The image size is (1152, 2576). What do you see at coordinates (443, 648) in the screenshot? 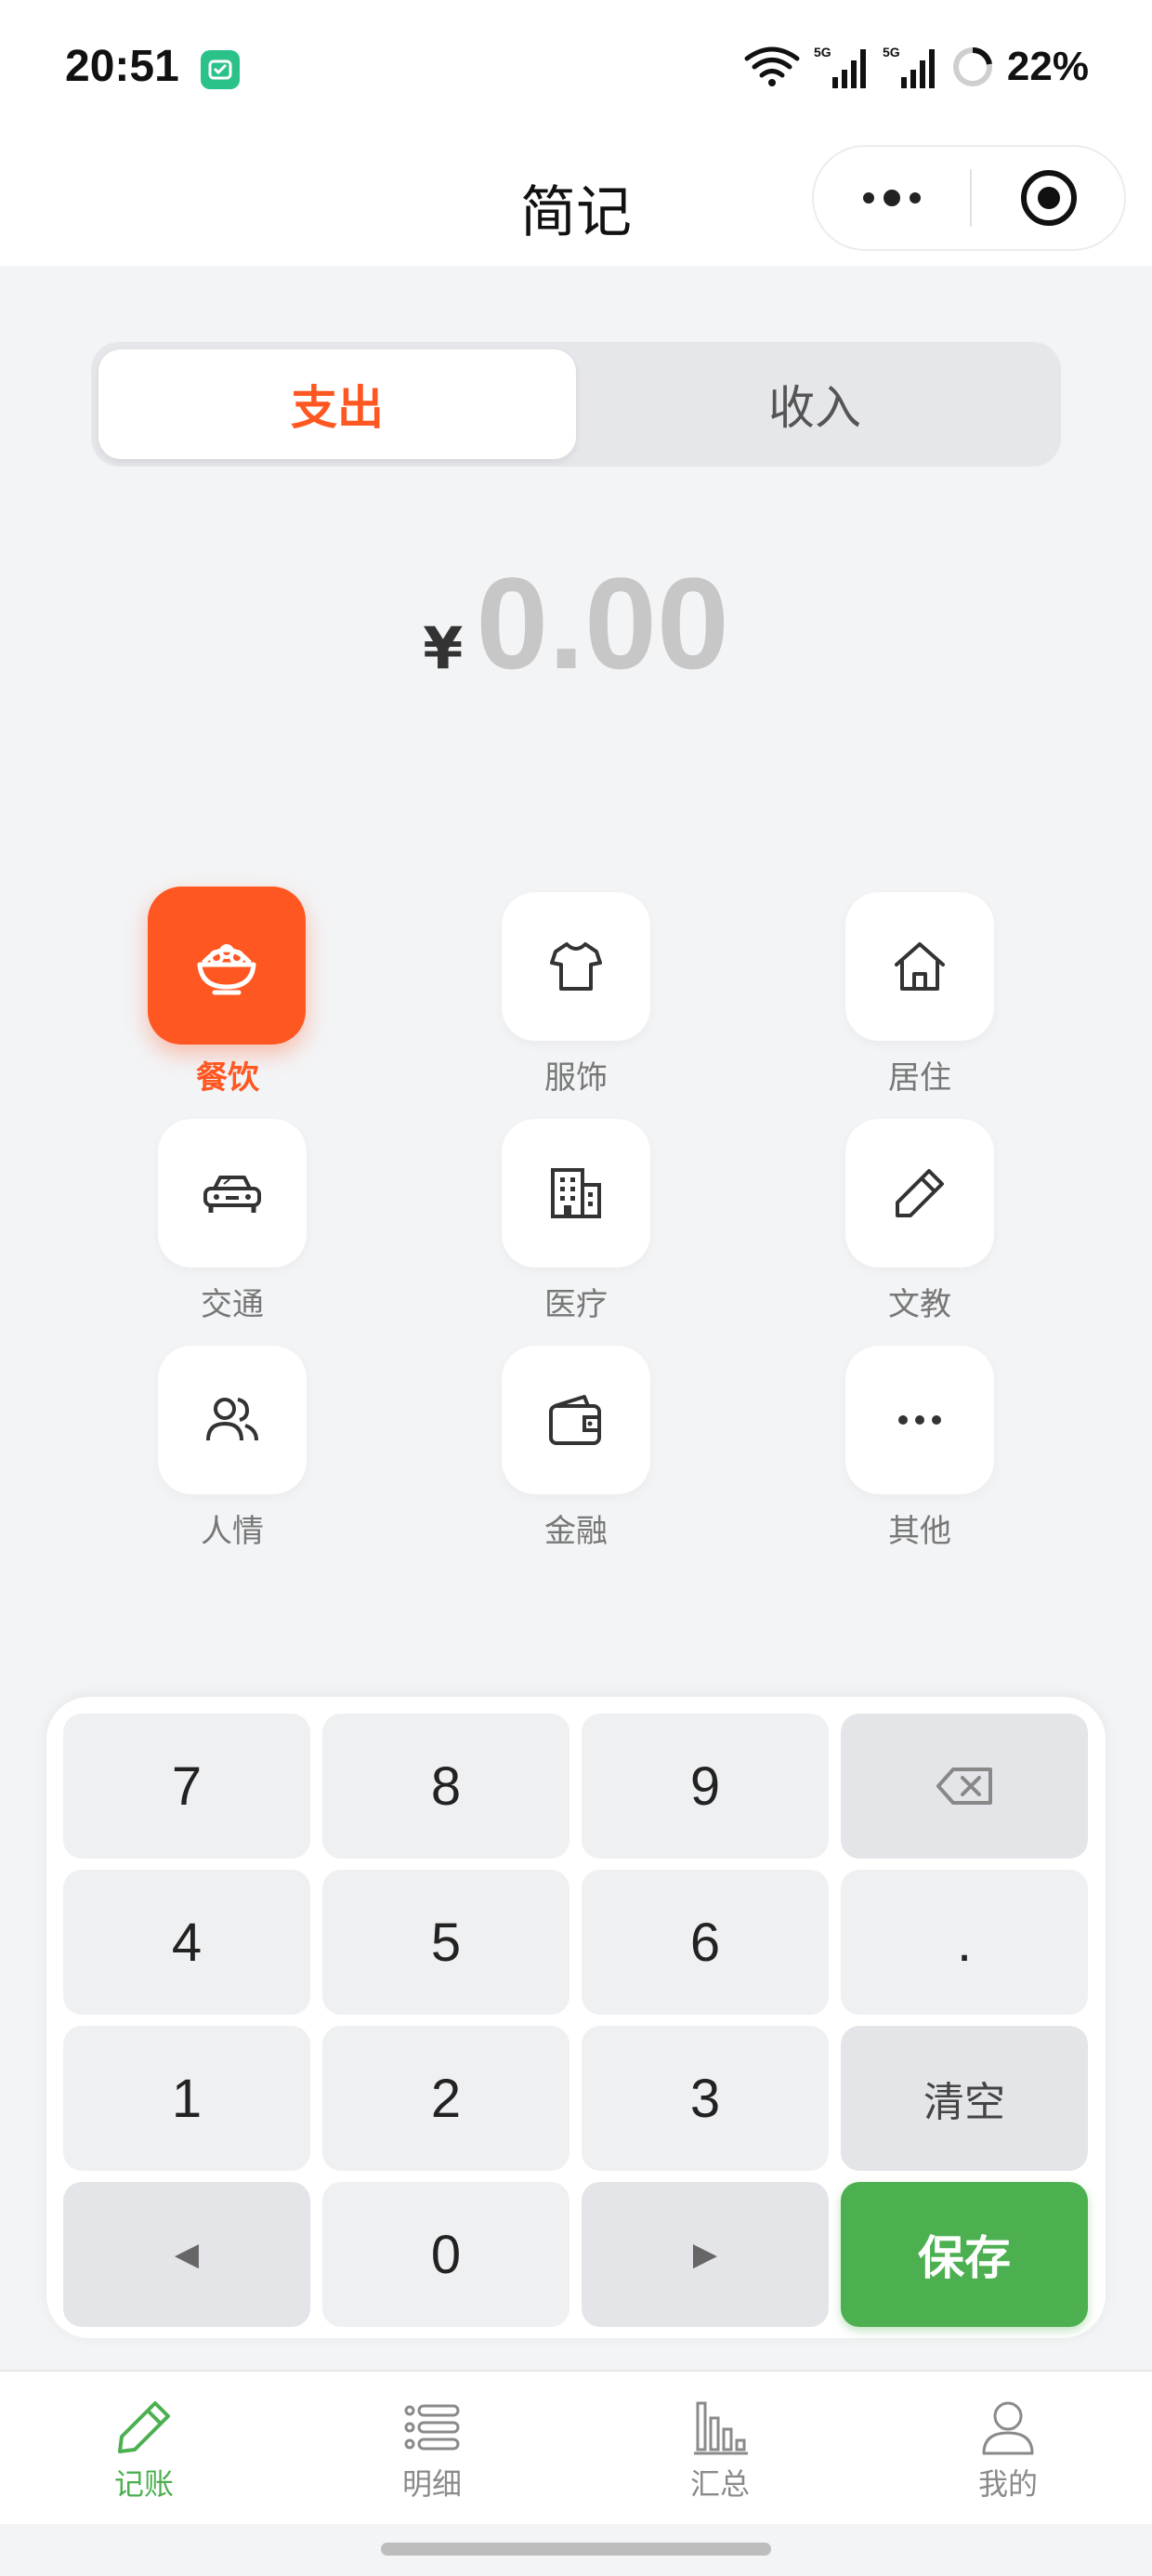
I see `currency-symbol: ¥` at bounding box center [443, 648].